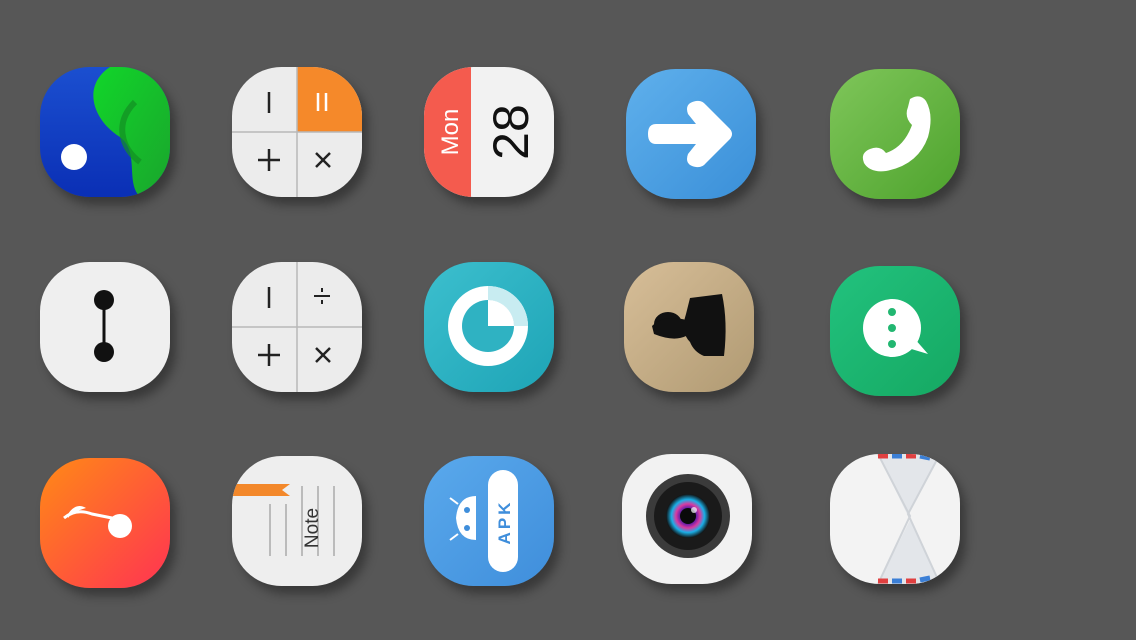 This screenshot has width=1136, height=640. What do you see at coordinates (297, 132) in the screenshot?
I see `calculator-app-icon` at bounding box center [297, 132].